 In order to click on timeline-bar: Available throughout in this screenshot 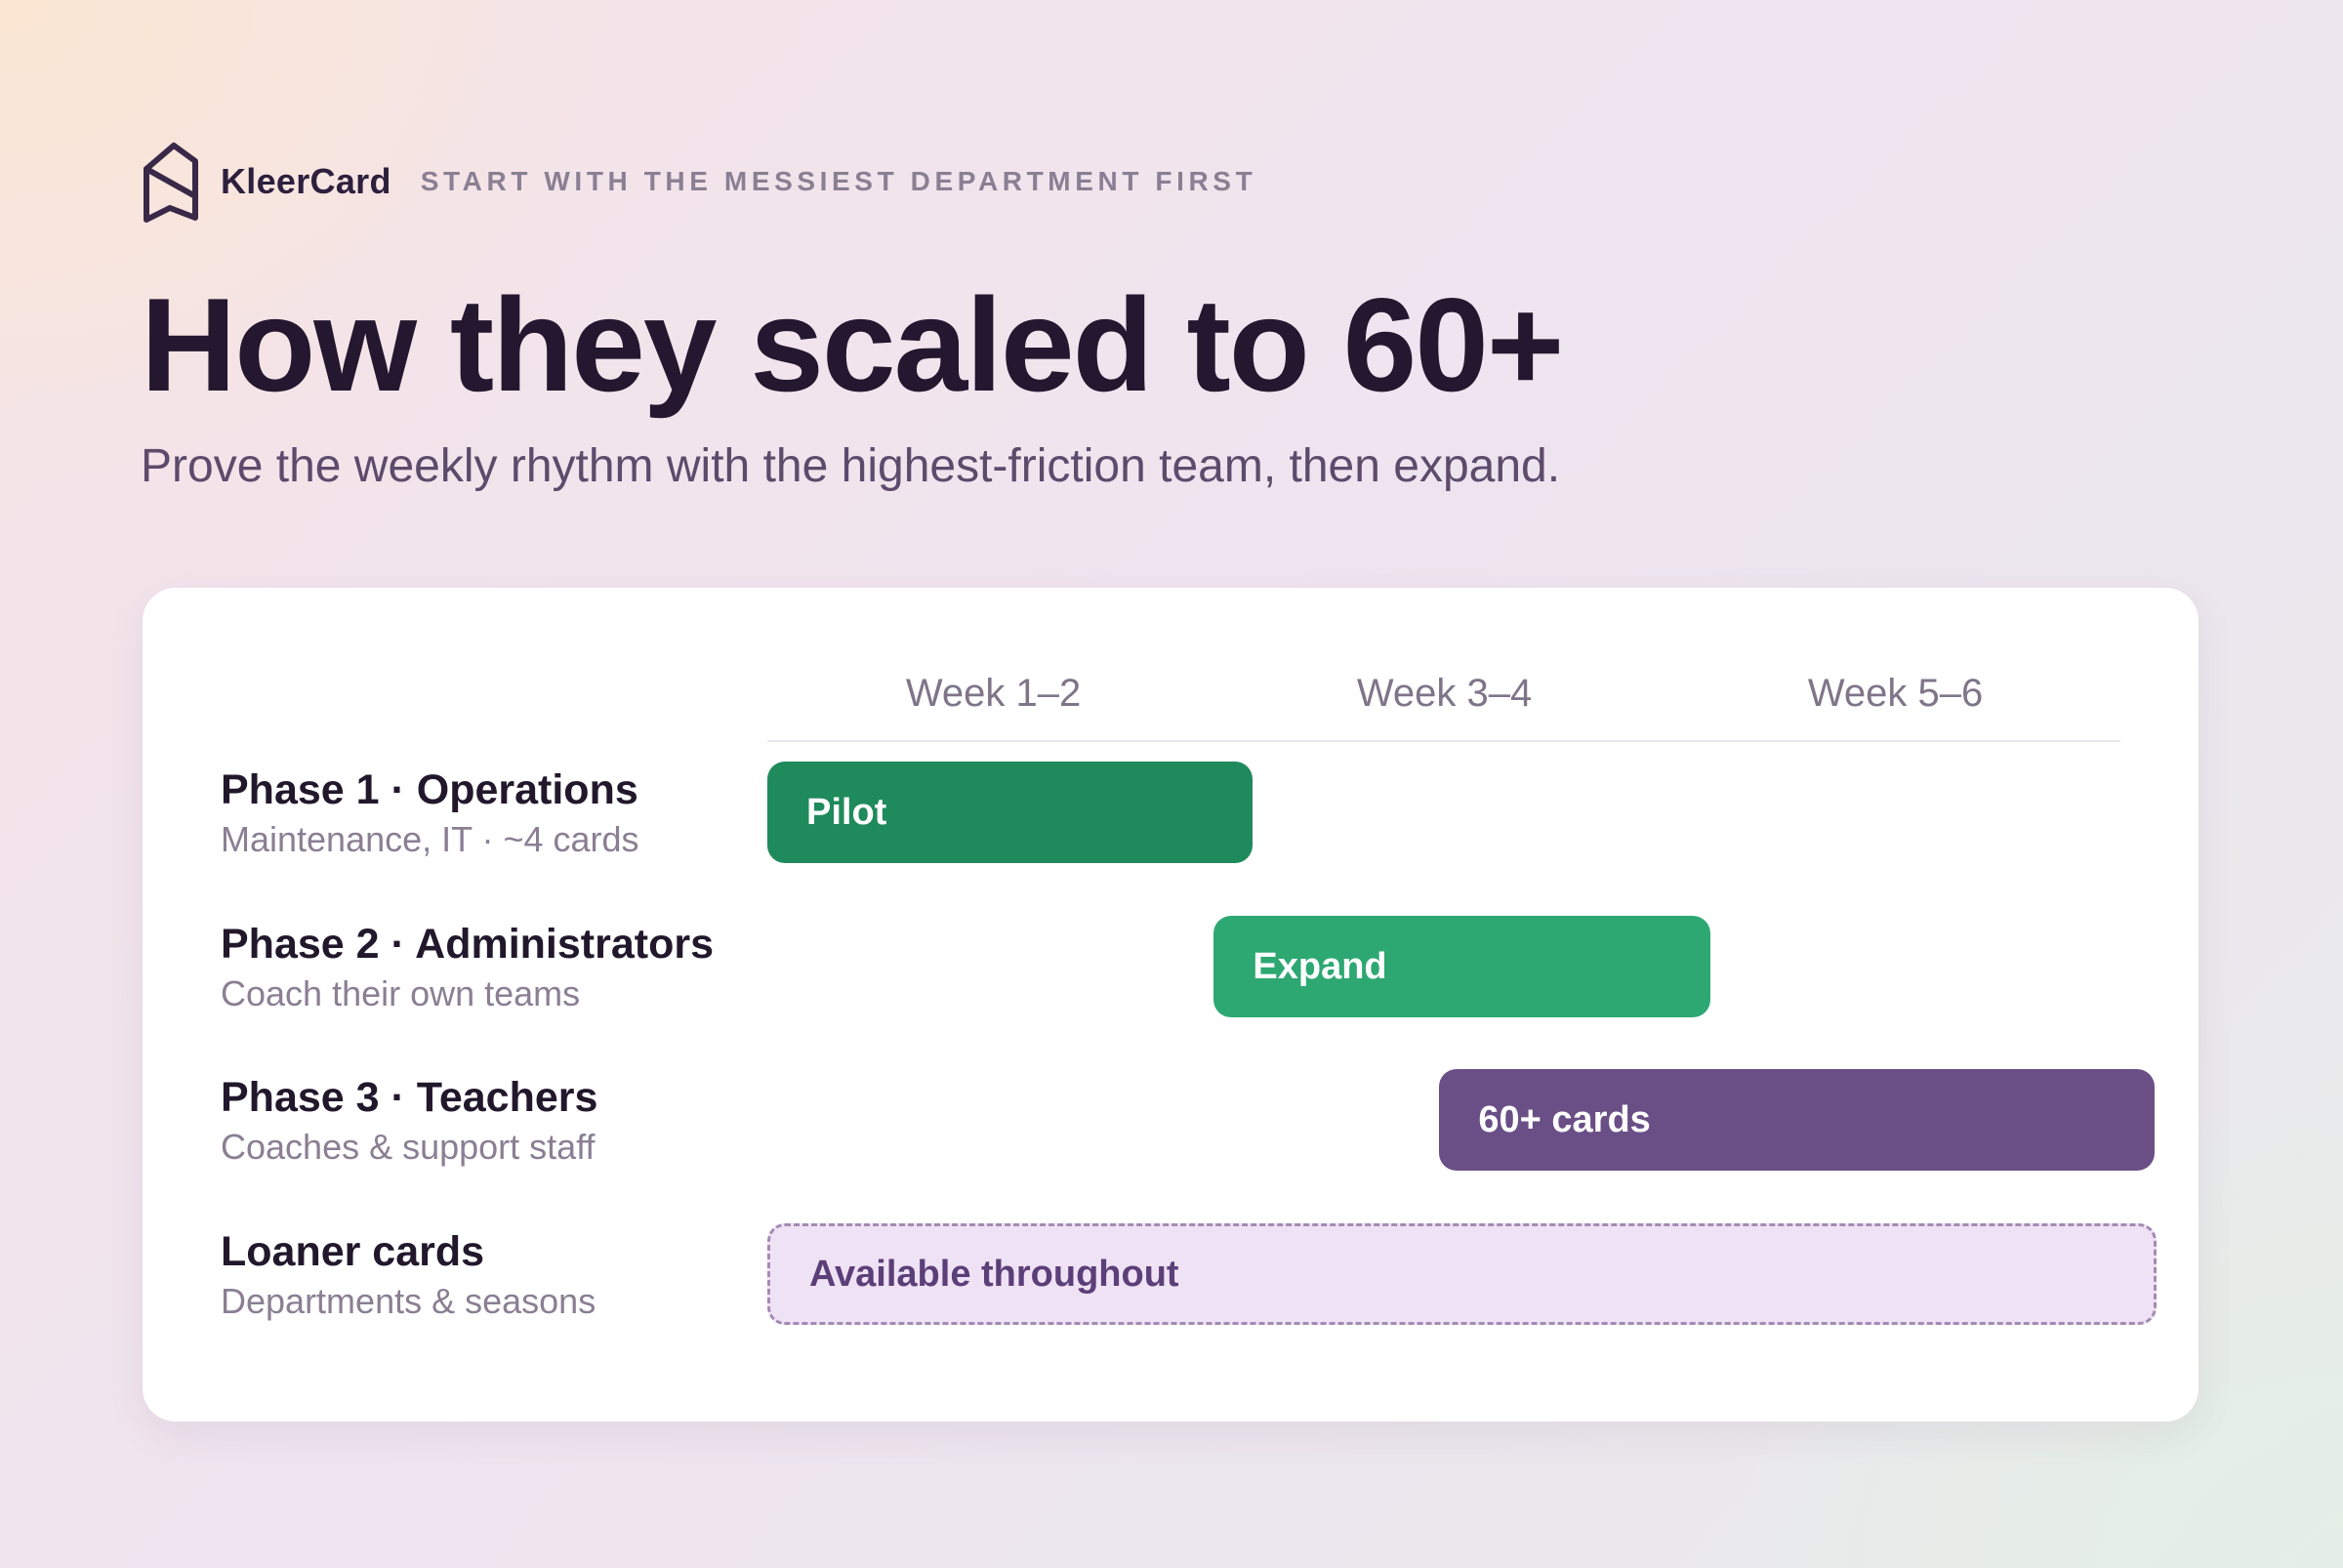, I will do `click(1462, 1274)`.